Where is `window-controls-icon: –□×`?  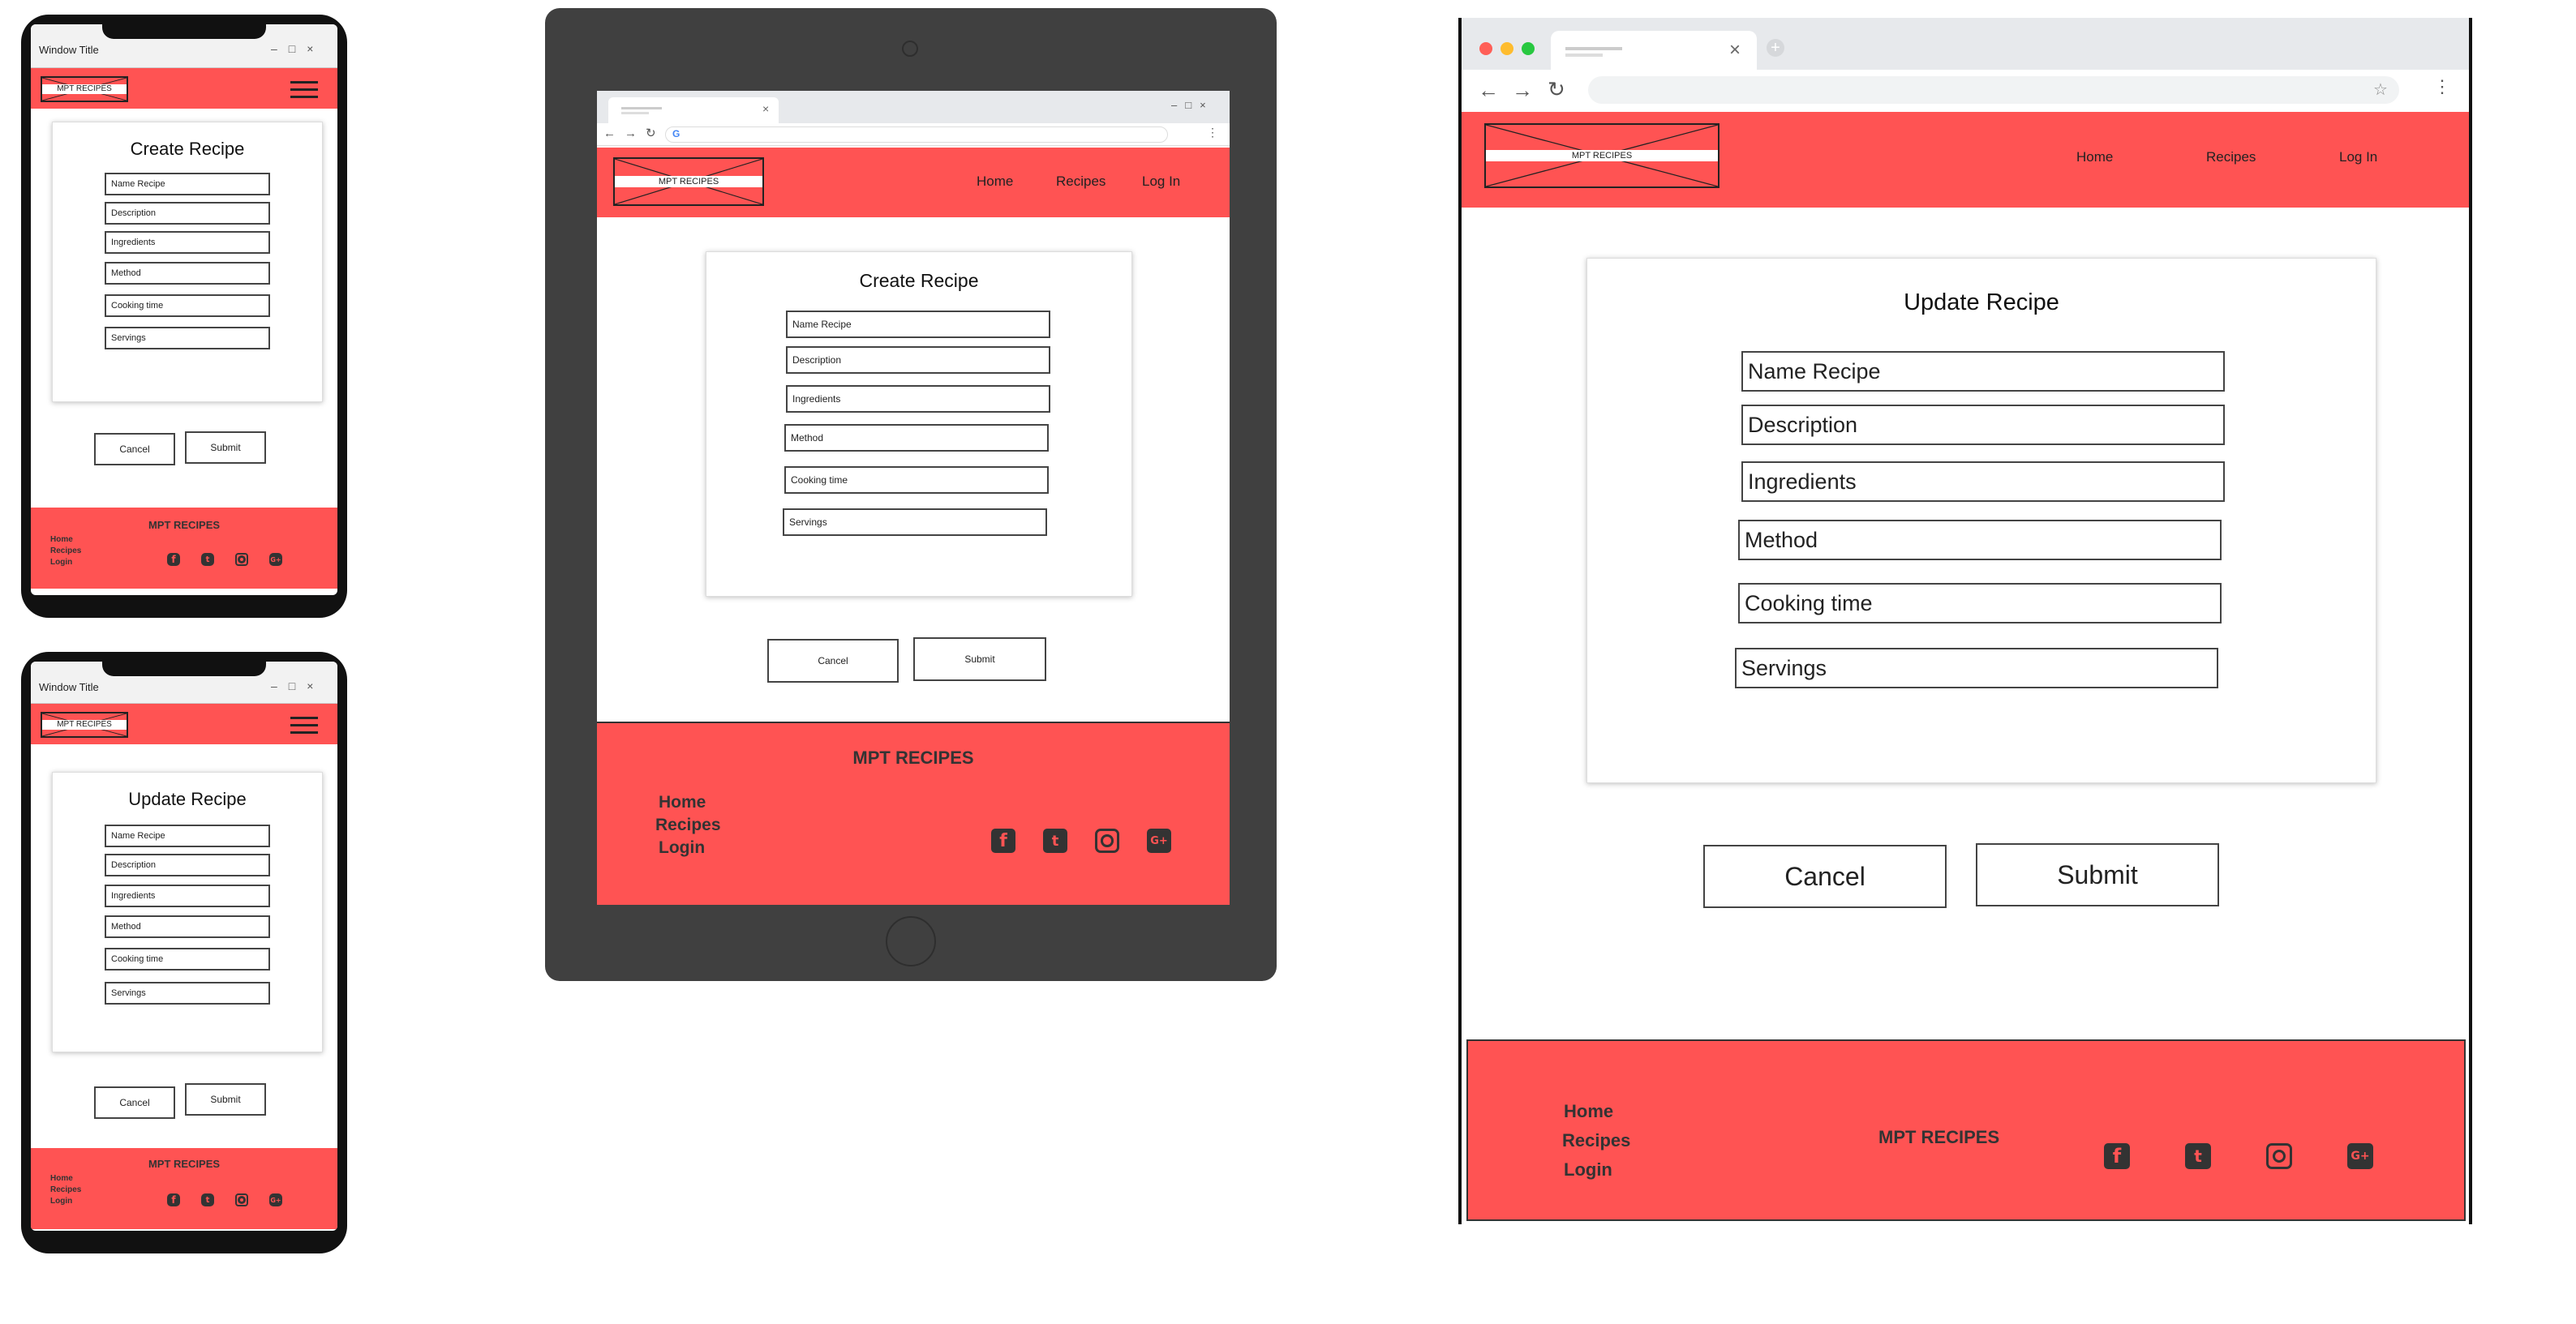
window-controls-icon: –□× is located at coordinates (1192, 105).